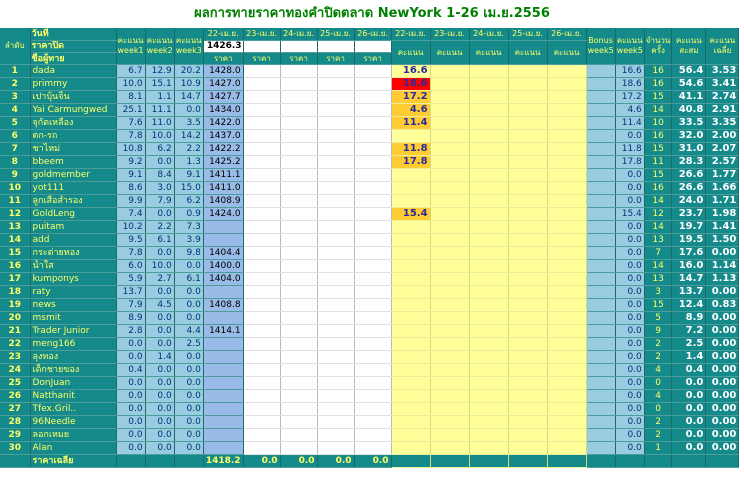 The width and height of the screenshot is (744, 479). I want to click on week5-score: 16.6, so click(630, 71).